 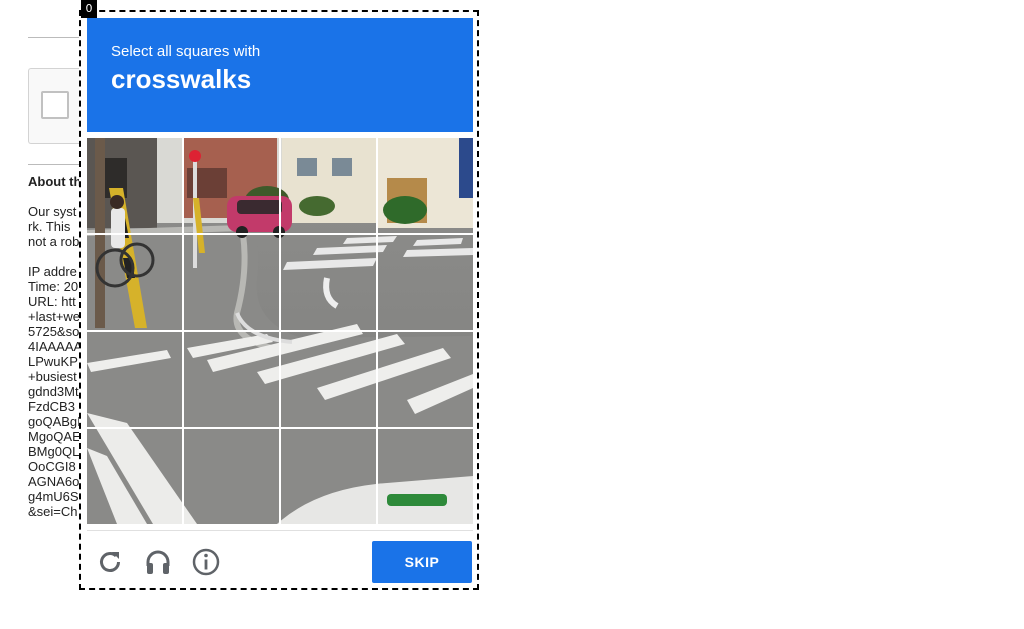 I want to click on about-heading: About th, so click(x=54, y=181).